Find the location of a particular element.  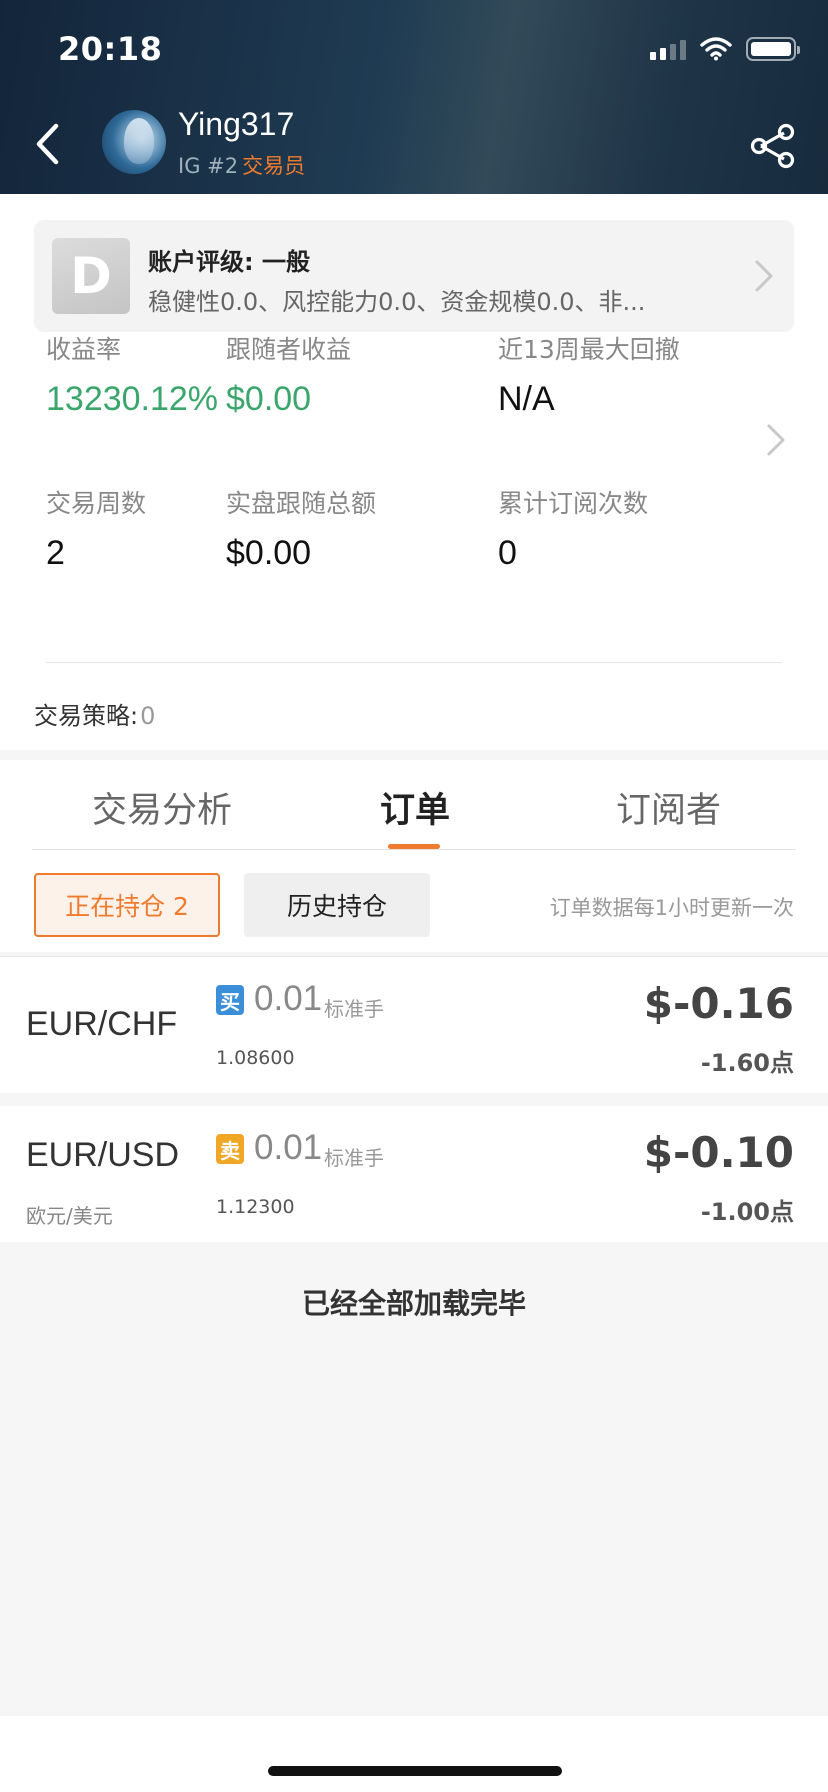

back-button is located at coordinates (47, 144).